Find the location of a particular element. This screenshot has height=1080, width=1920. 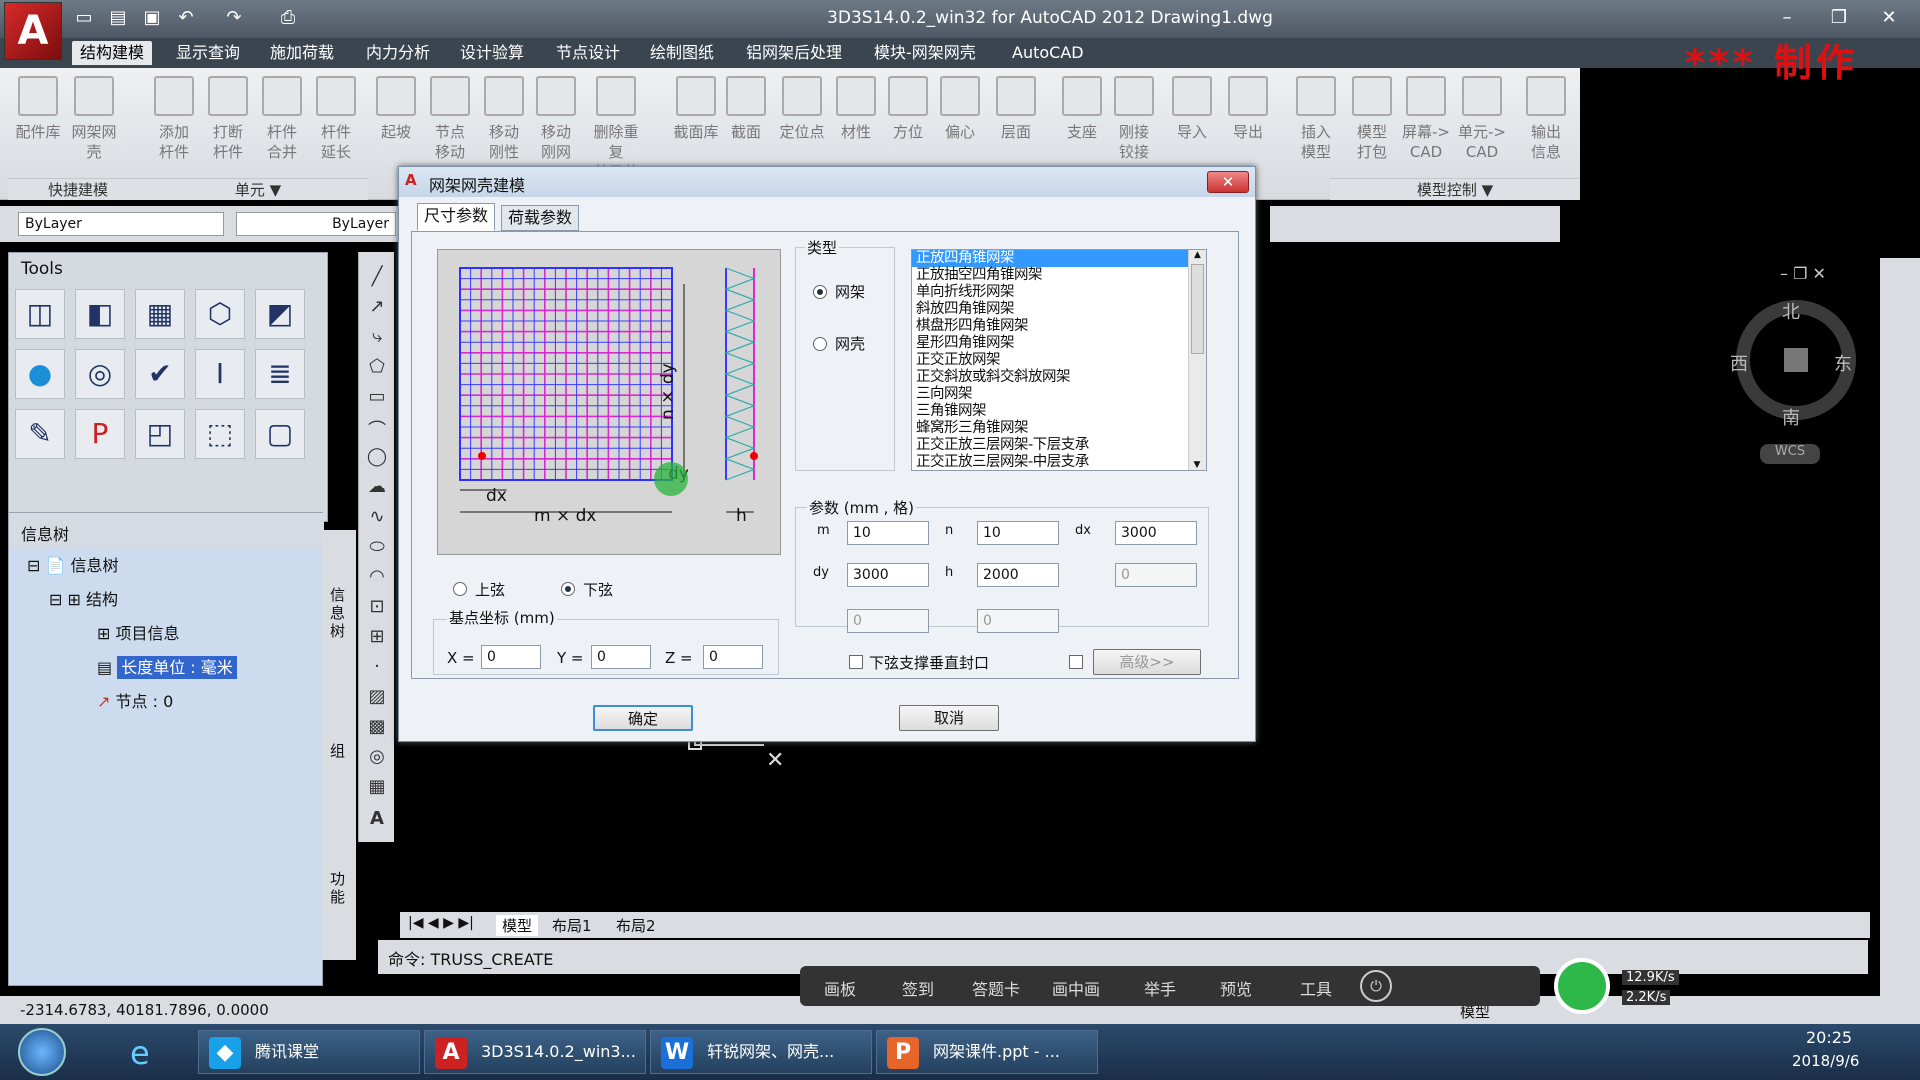

pen-icon: ✎ is located at coordinates (40, 434).